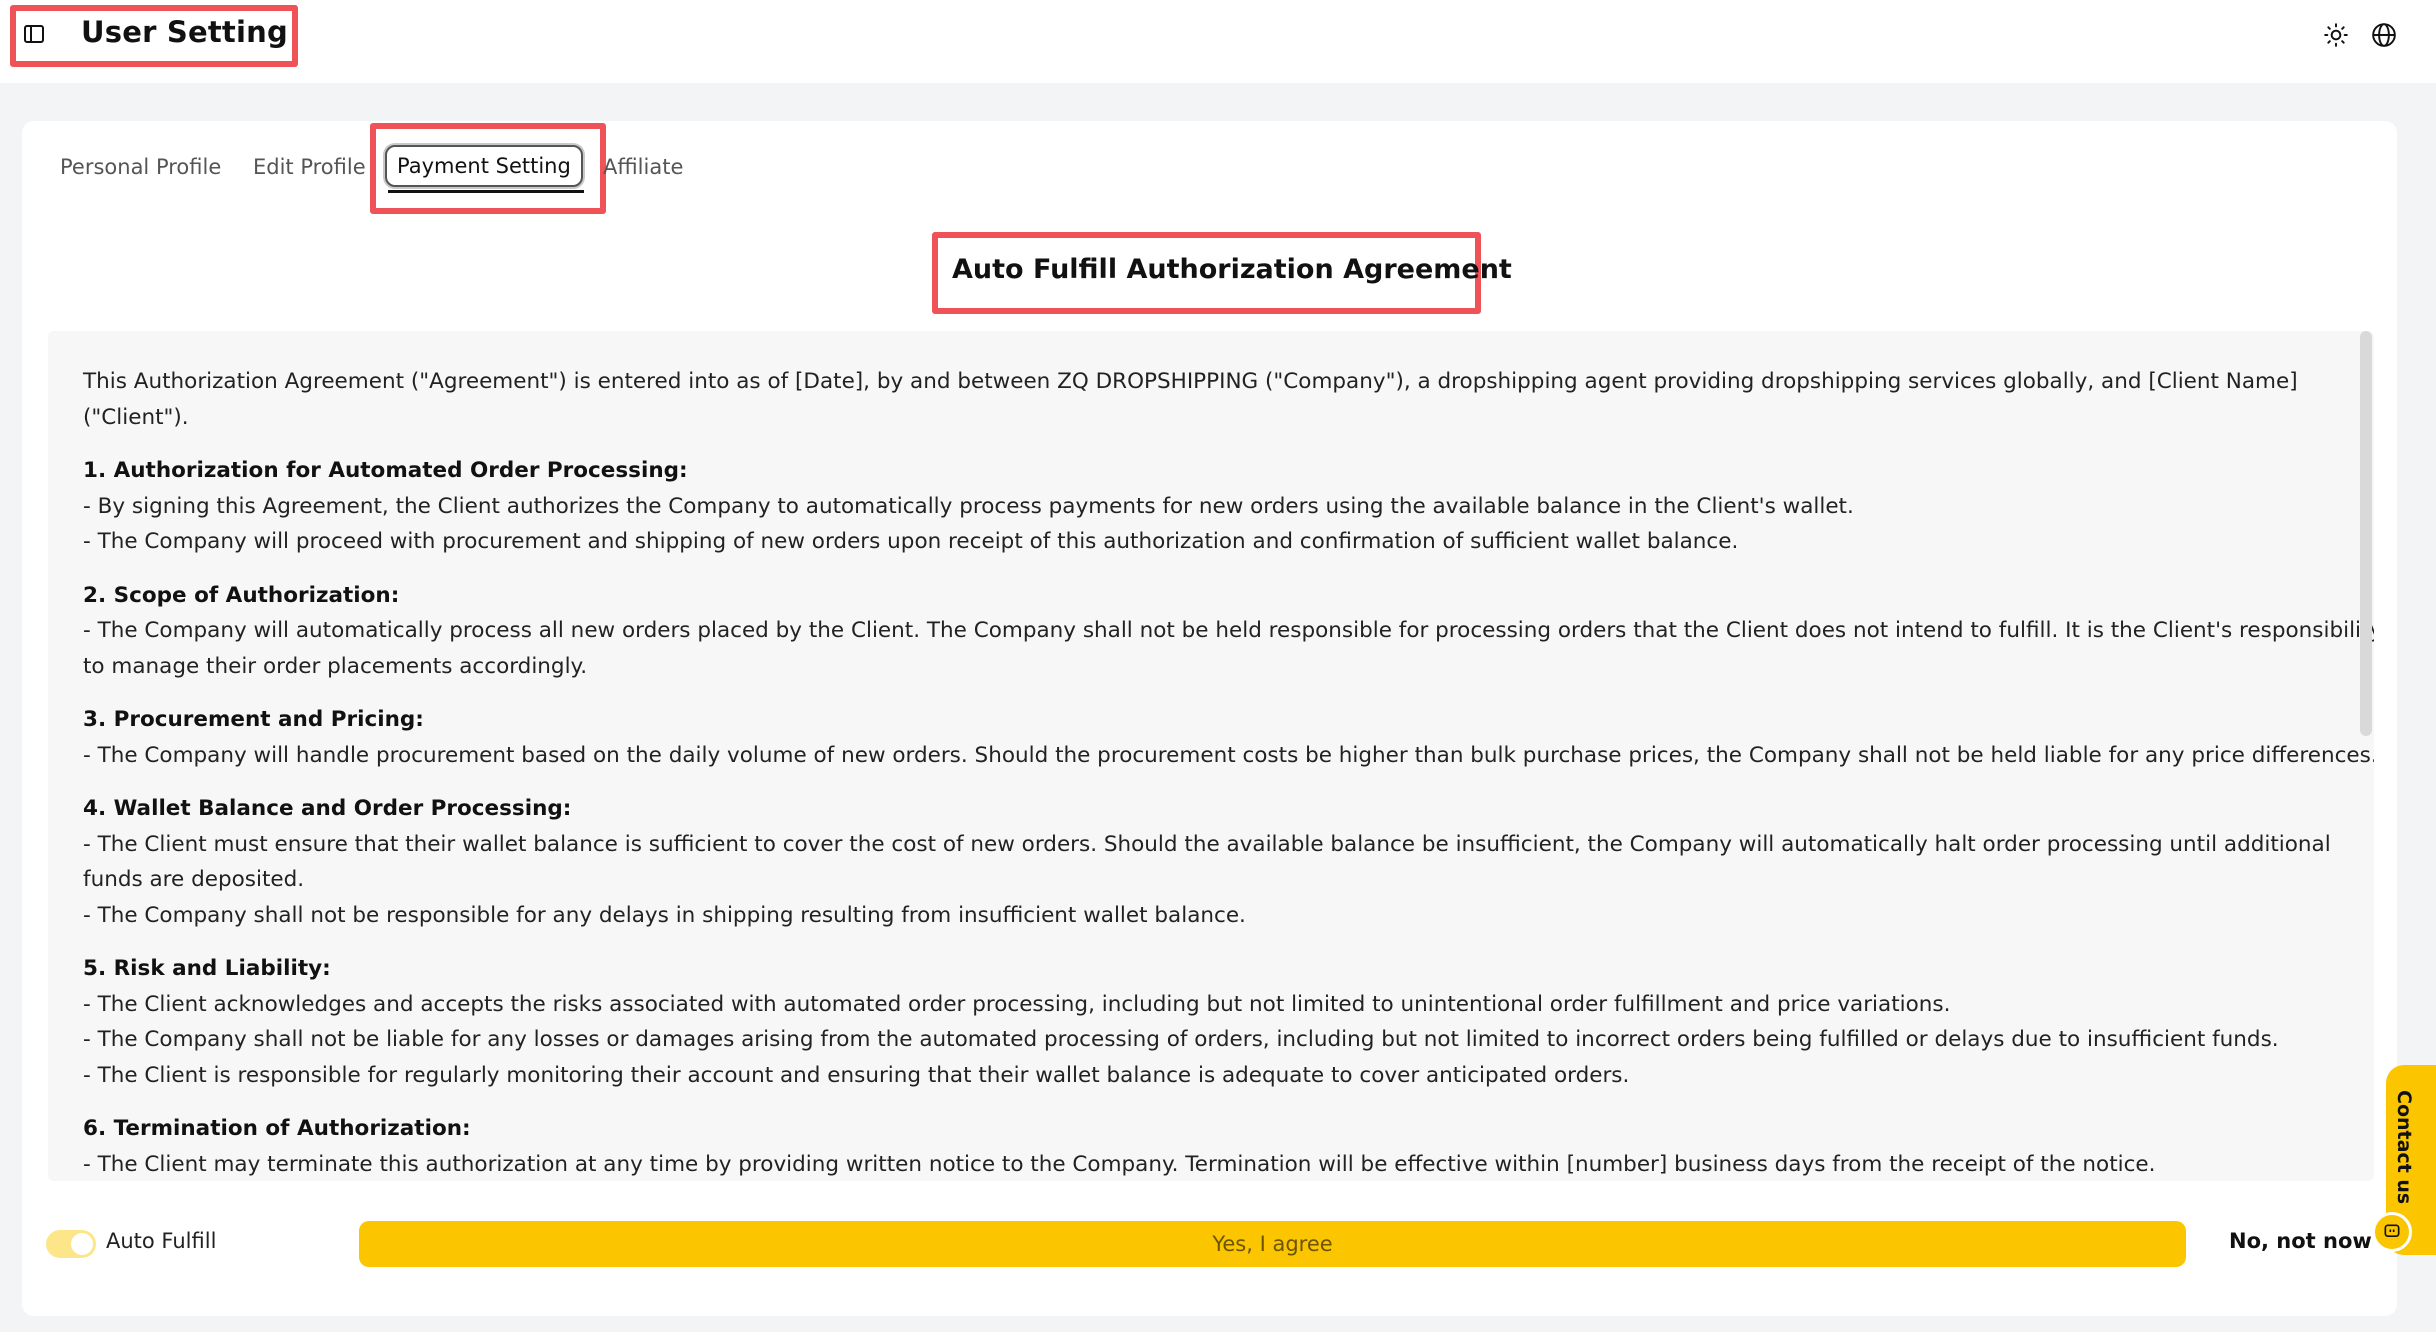 This screenshot has width=2436, height=1332. Describe the element at coordinates (140, 167) in the screenshot. I see `tab-personal-profile: Personal Profile` at that location.